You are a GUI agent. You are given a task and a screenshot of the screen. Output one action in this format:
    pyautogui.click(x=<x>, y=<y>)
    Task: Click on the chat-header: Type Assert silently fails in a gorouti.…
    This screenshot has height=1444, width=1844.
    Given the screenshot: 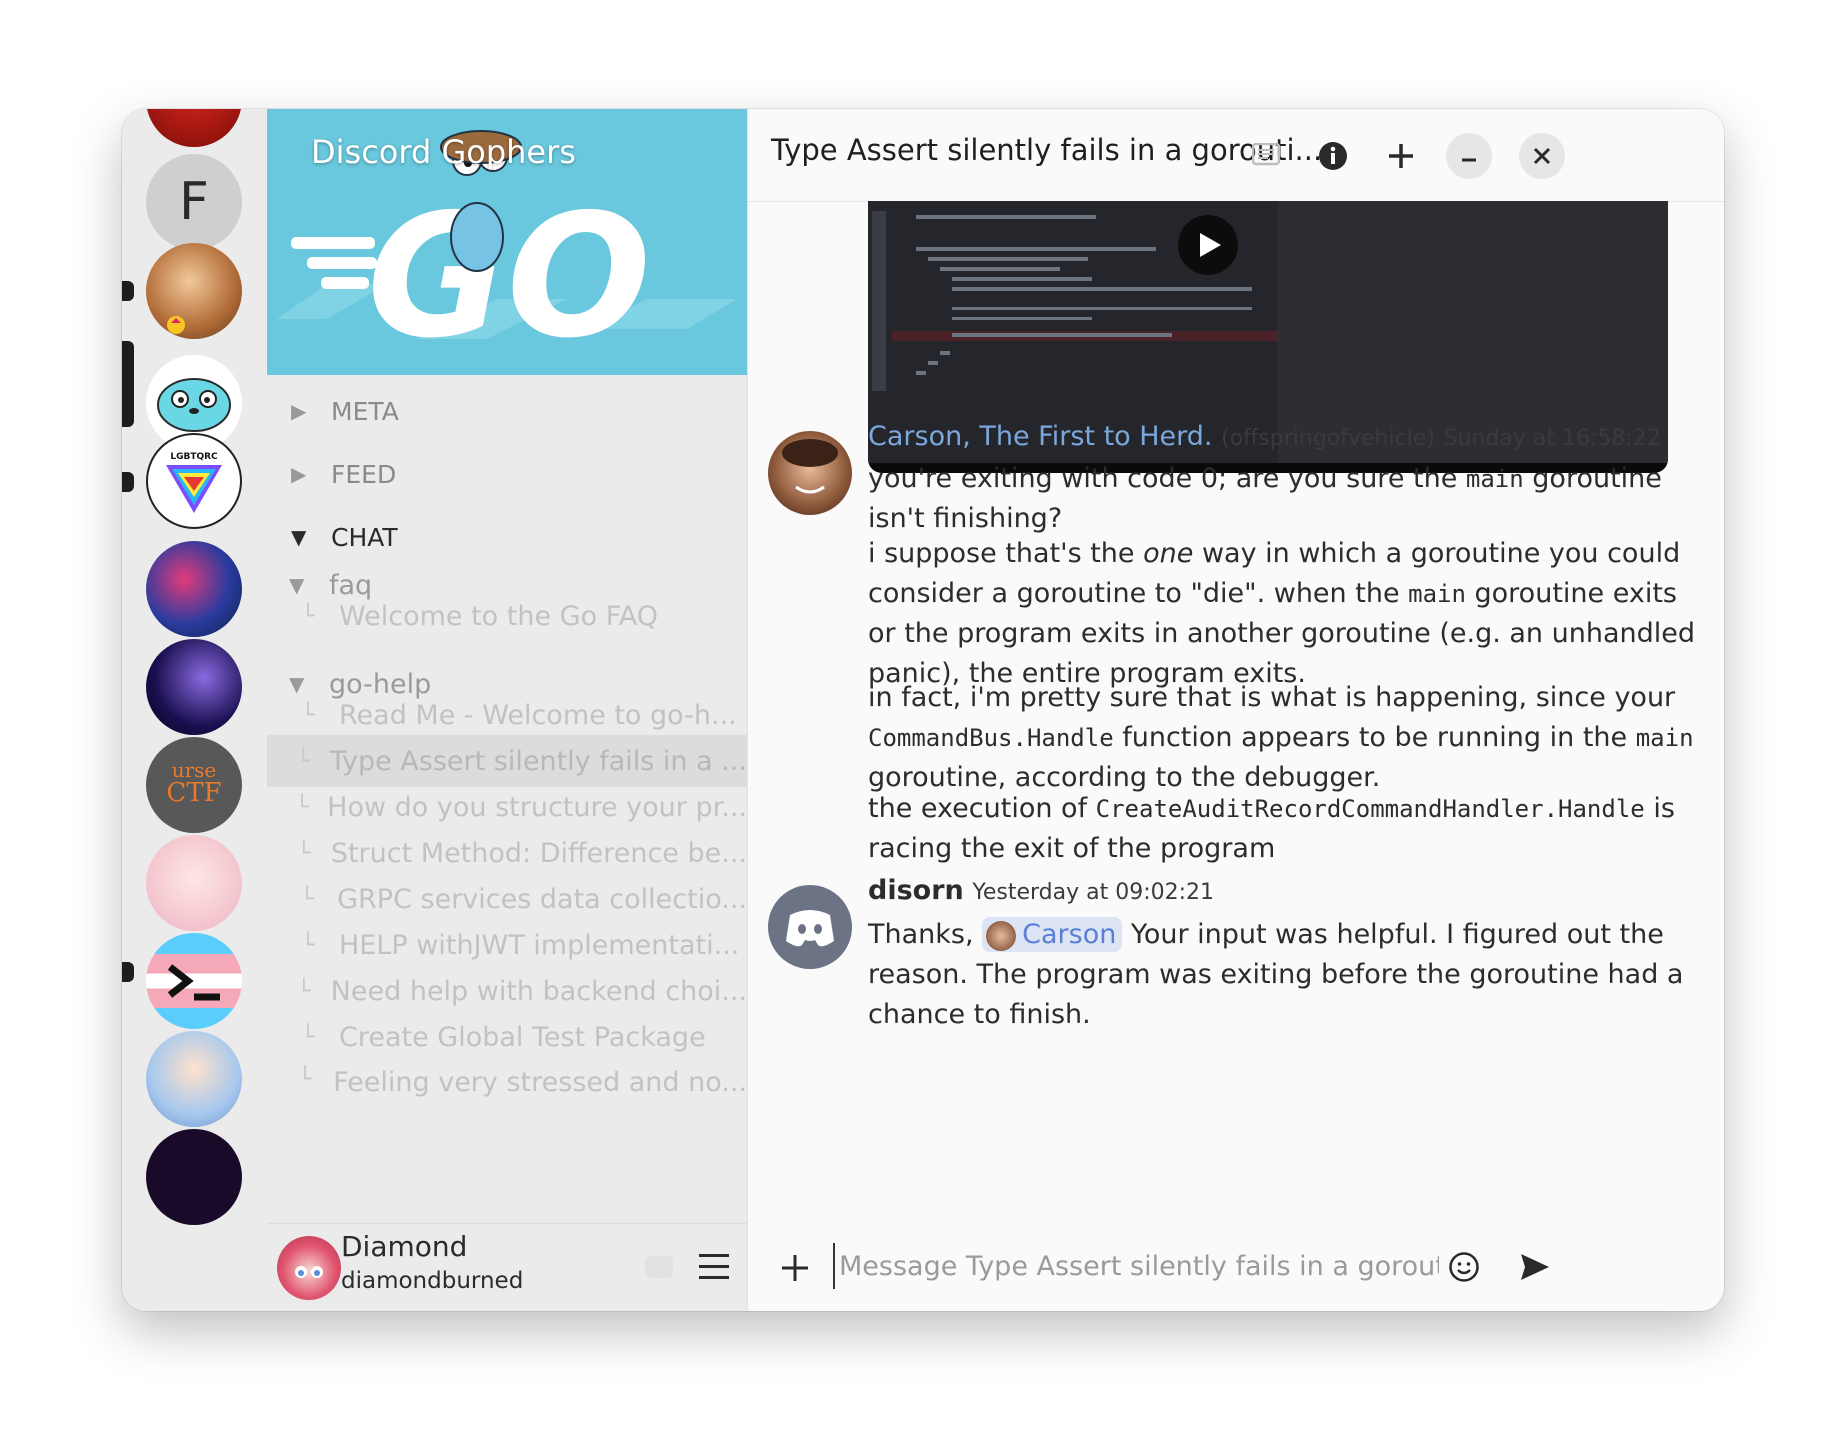 What is the action you would take?
    pyautogui.click(x=1236, y=155)
    